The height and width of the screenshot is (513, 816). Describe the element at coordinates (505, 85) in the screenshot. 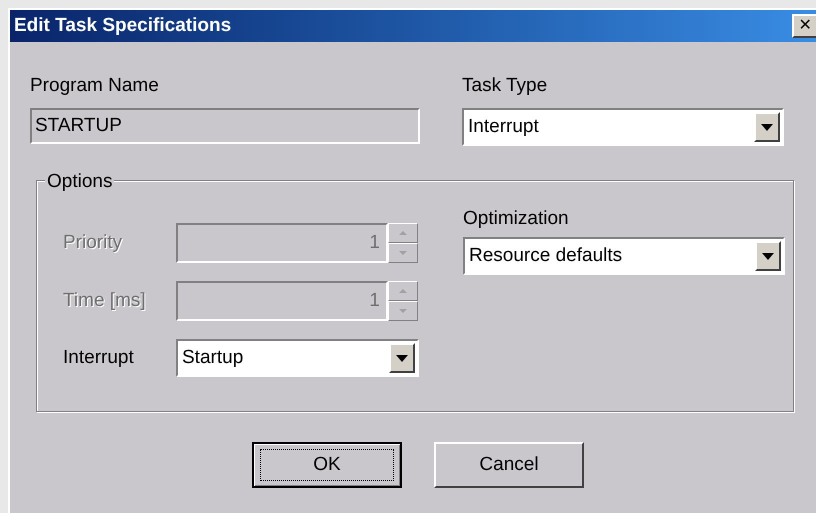

I see `field-label: Task Type` at that location.